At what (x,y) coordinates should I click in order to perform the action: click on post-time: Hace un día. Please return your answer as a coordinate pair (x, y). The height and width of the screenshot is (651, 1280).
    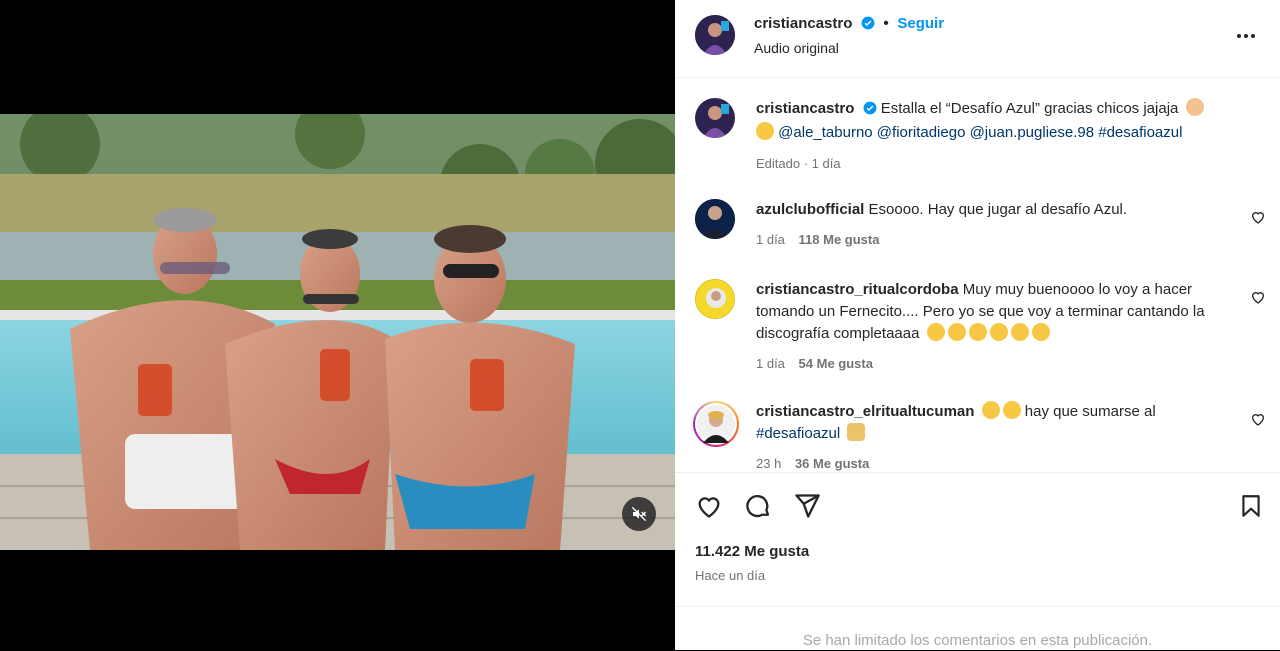
    Looking at the image, I should click on (730, 575).